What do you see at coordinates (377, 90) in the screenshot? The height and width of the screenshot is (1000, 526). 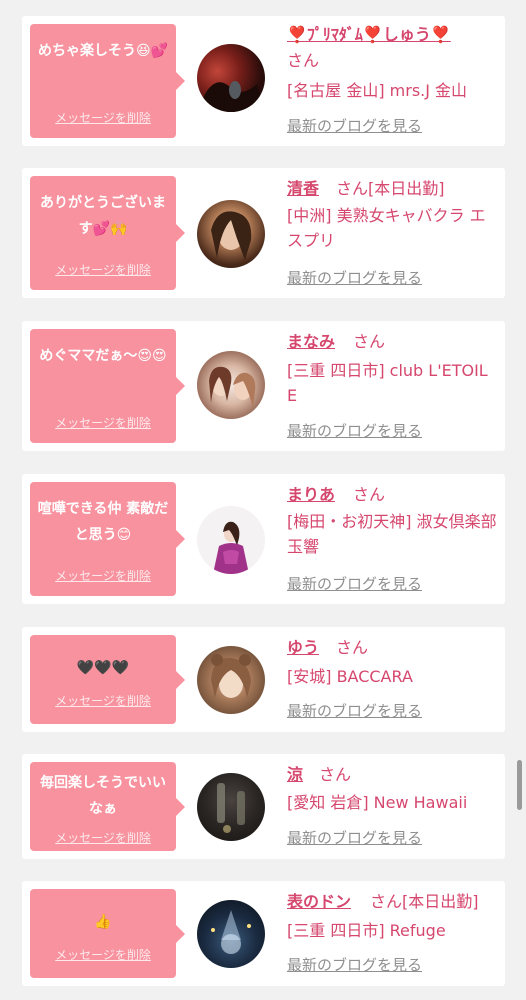 I see `shop-info: [名古屋 金山] mrs.J 金山` at bounding box center [377, 90].